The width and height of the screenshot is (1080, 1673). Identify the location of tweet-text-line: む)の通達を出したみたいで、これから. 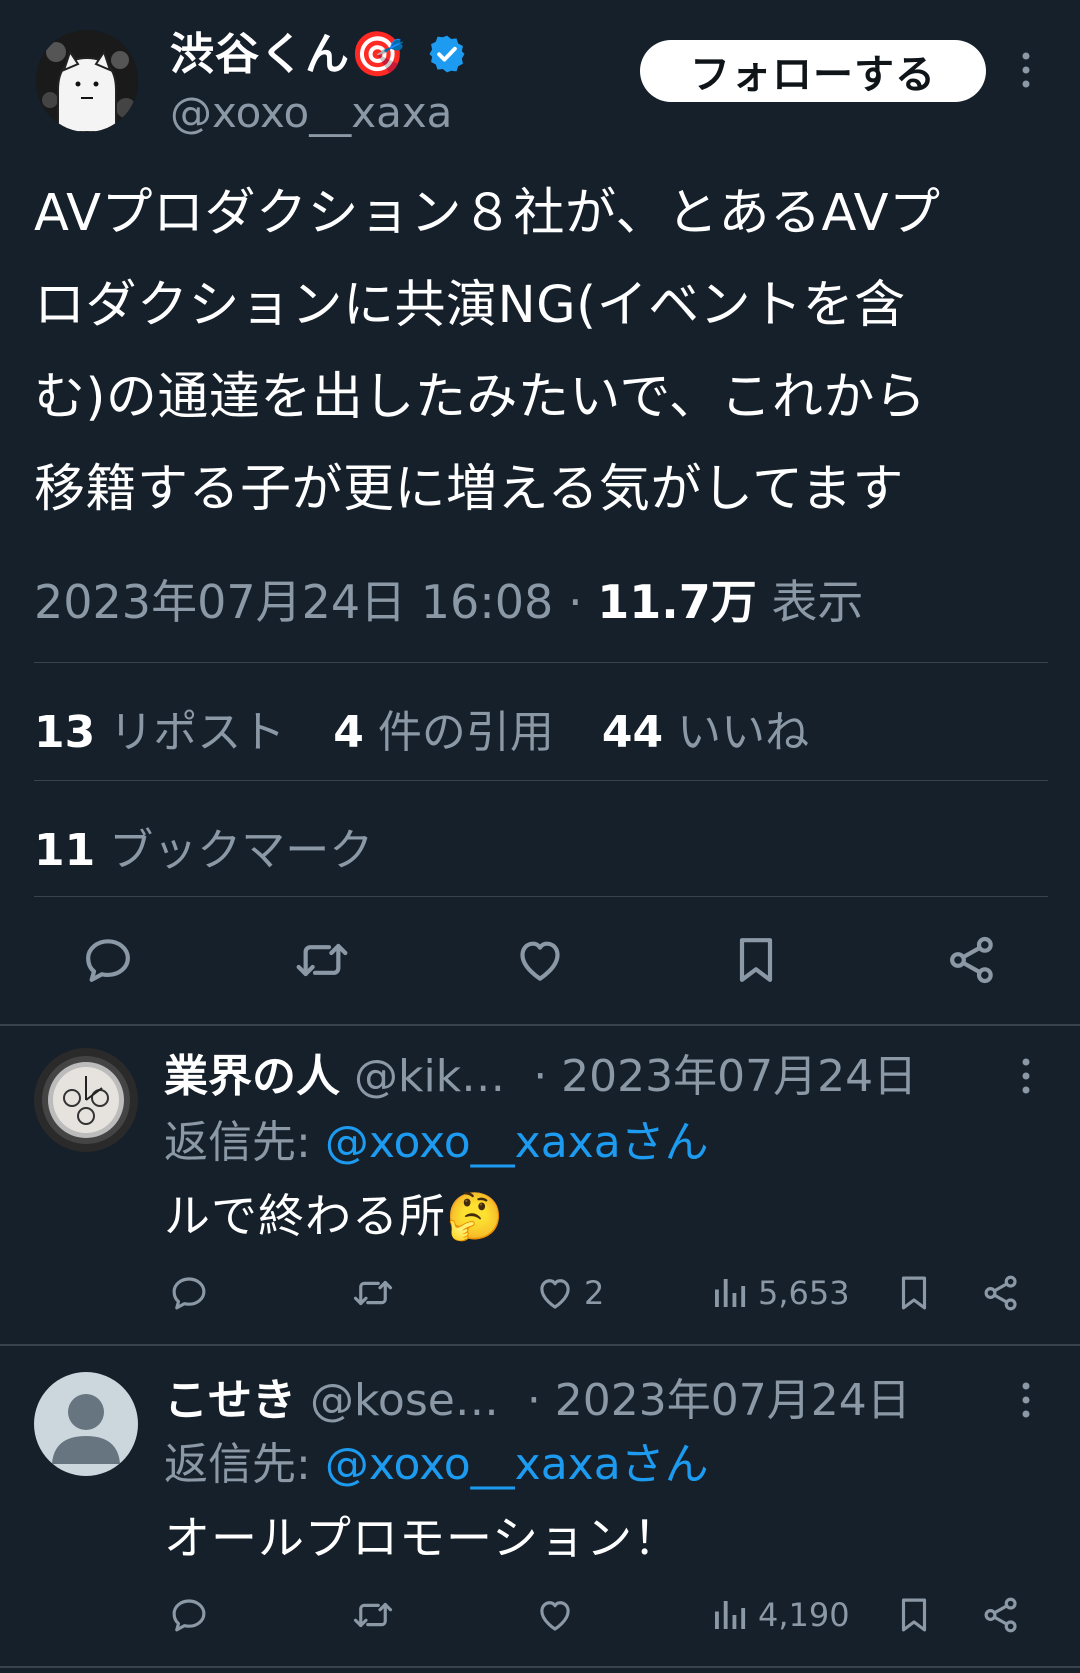
(480, 397).